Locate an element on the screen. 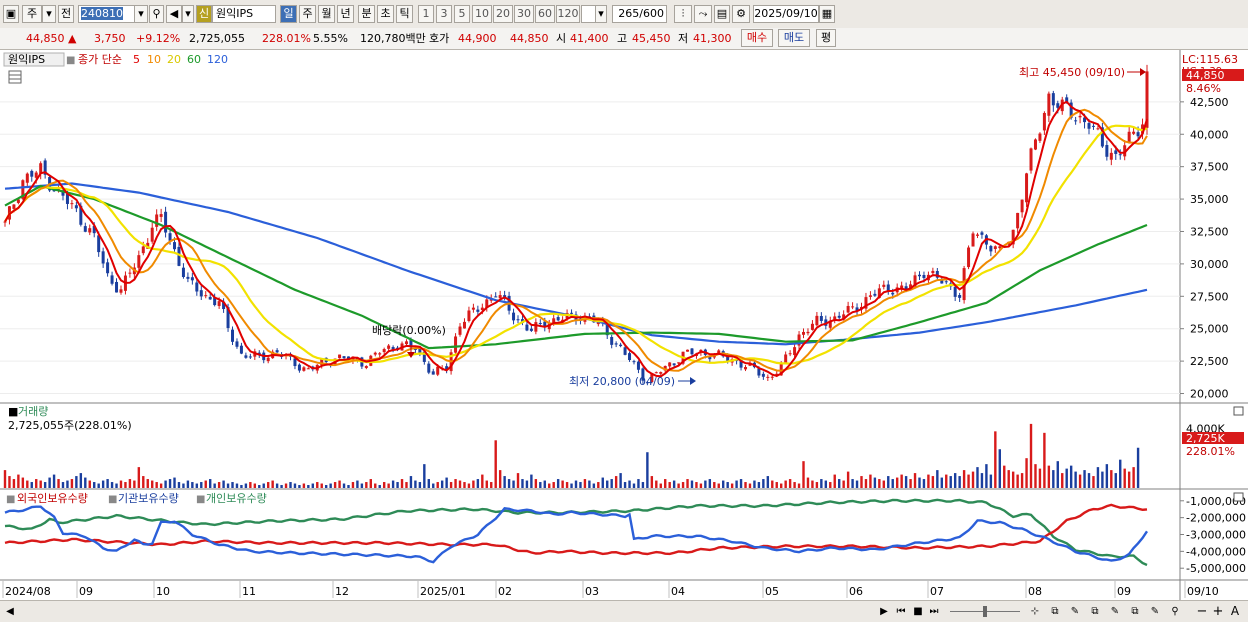 This screenshot has width=1248, height=622. tab-tick-label: 틱 is located at coordinates (404, 13).